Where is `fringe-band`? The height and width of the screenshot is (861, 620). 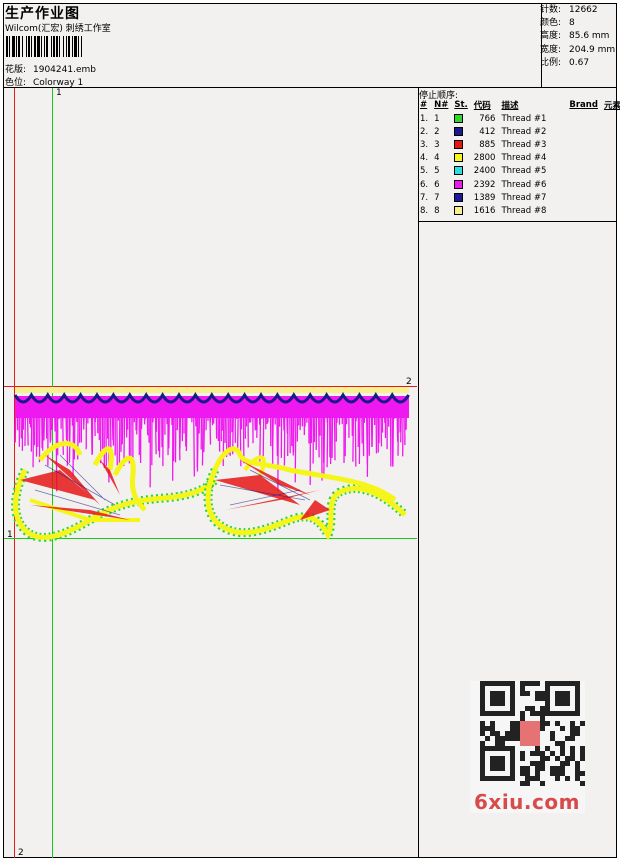
fringe-band is located at coordinates (212, 407).